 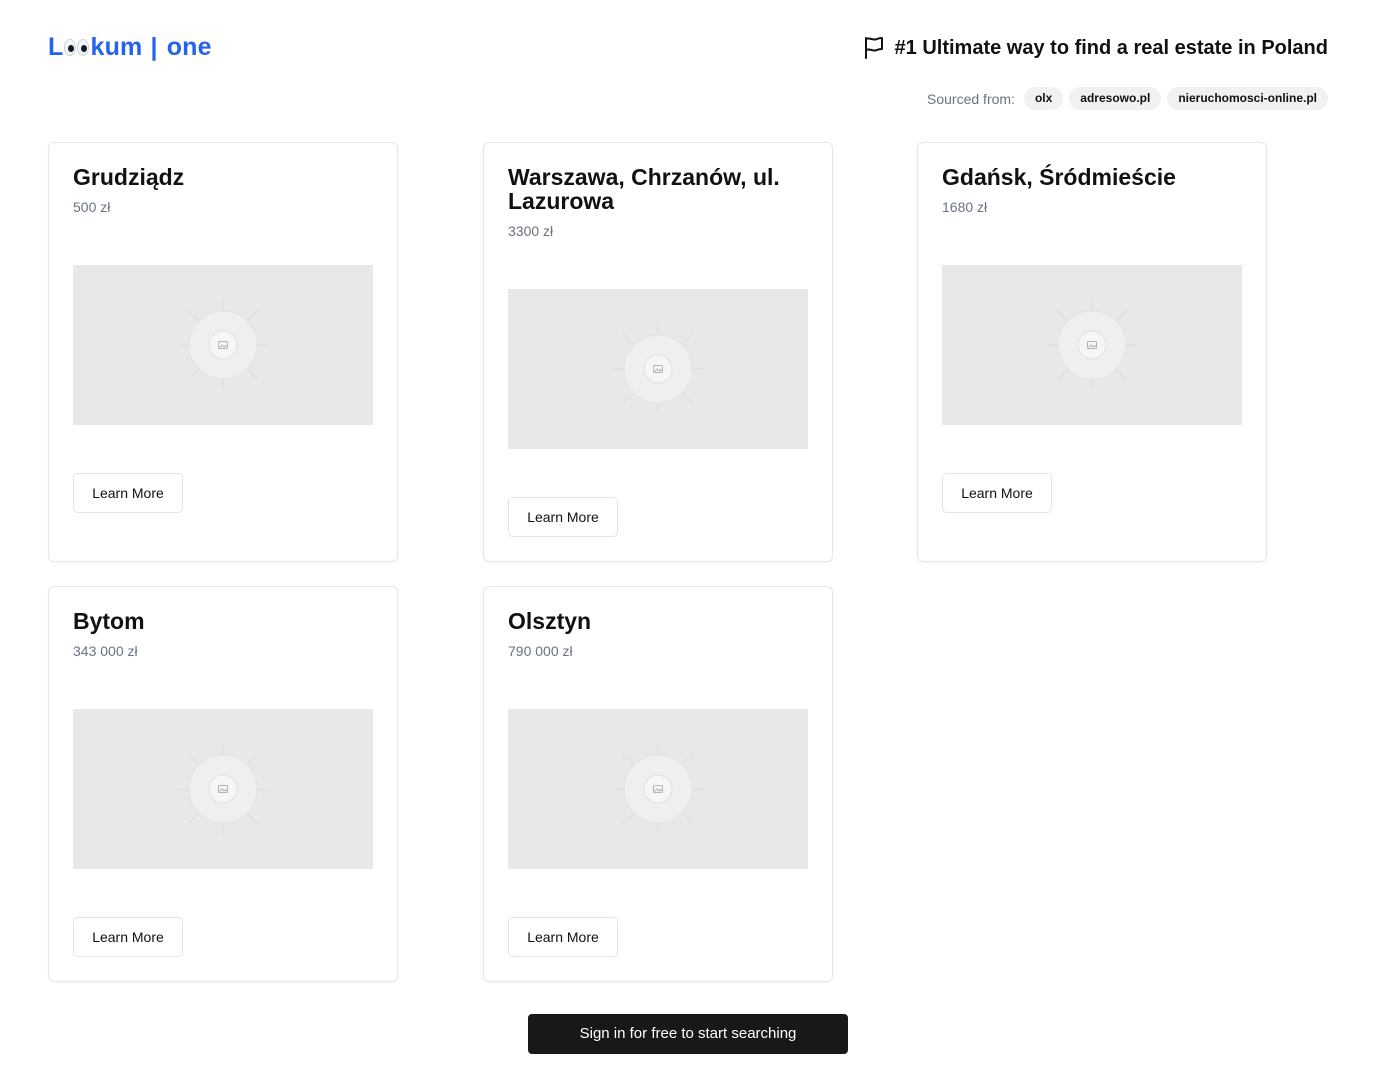 I want to click on listing-title: Bytom, so click(x=109, y=621).